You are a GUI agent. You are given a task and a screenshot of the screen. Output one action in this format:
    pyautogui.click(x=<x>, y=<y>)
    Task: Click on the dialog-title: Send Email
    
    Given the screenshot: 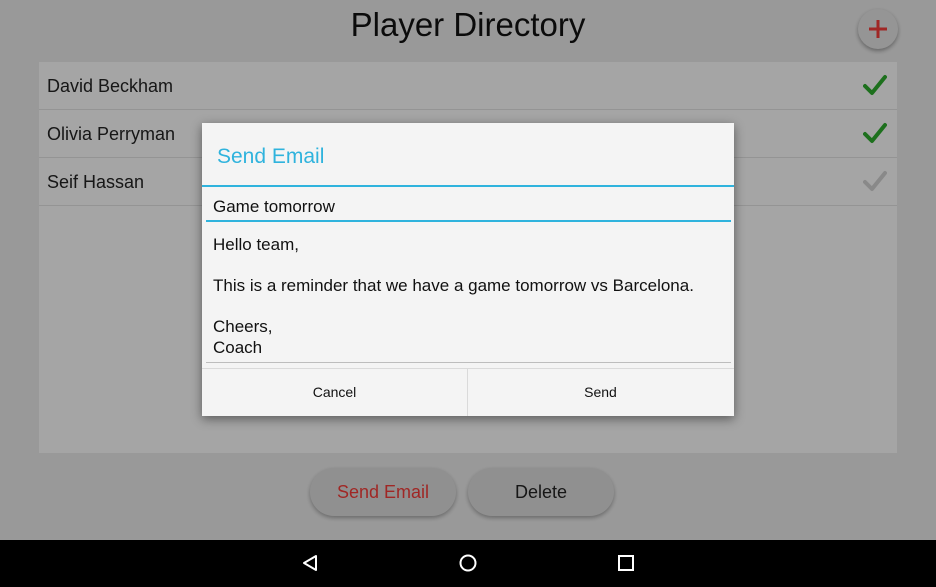 What is the action you would take?
    pyautogui.click(x=271, y=156)
    